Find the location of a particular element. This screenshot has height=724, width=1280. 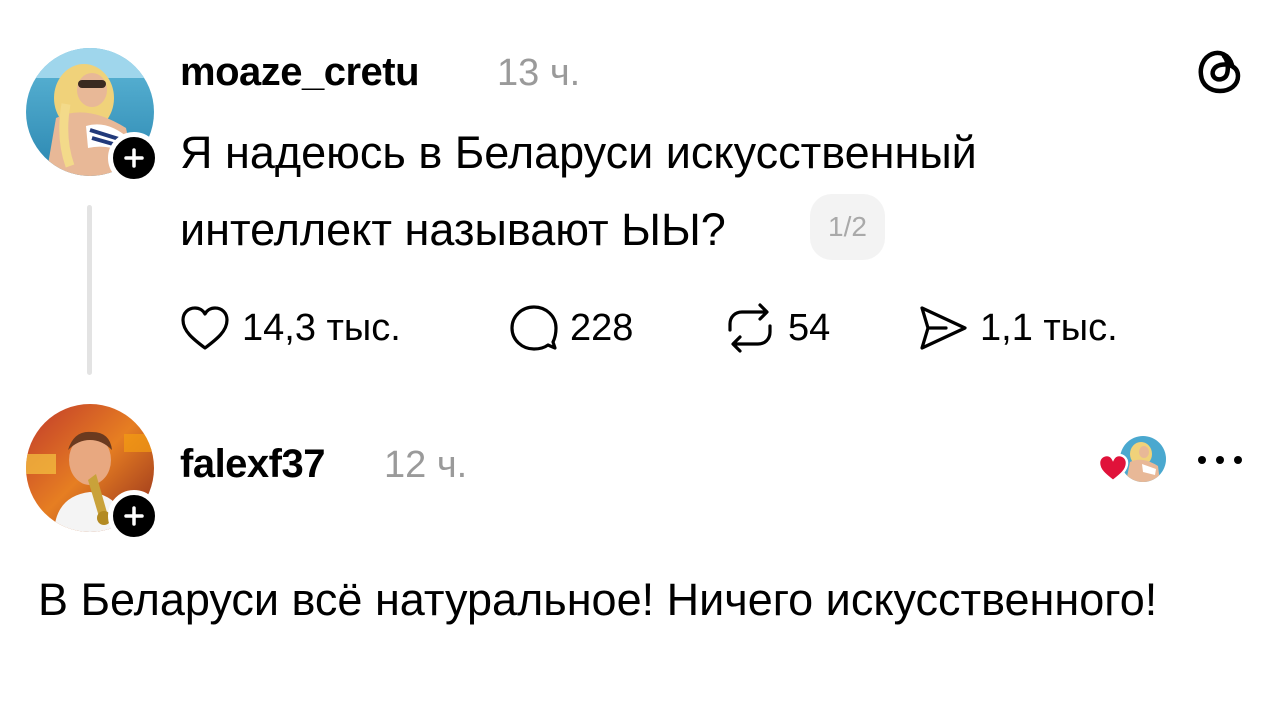

liked-by-indicator is located at coordinates (1132, 459).